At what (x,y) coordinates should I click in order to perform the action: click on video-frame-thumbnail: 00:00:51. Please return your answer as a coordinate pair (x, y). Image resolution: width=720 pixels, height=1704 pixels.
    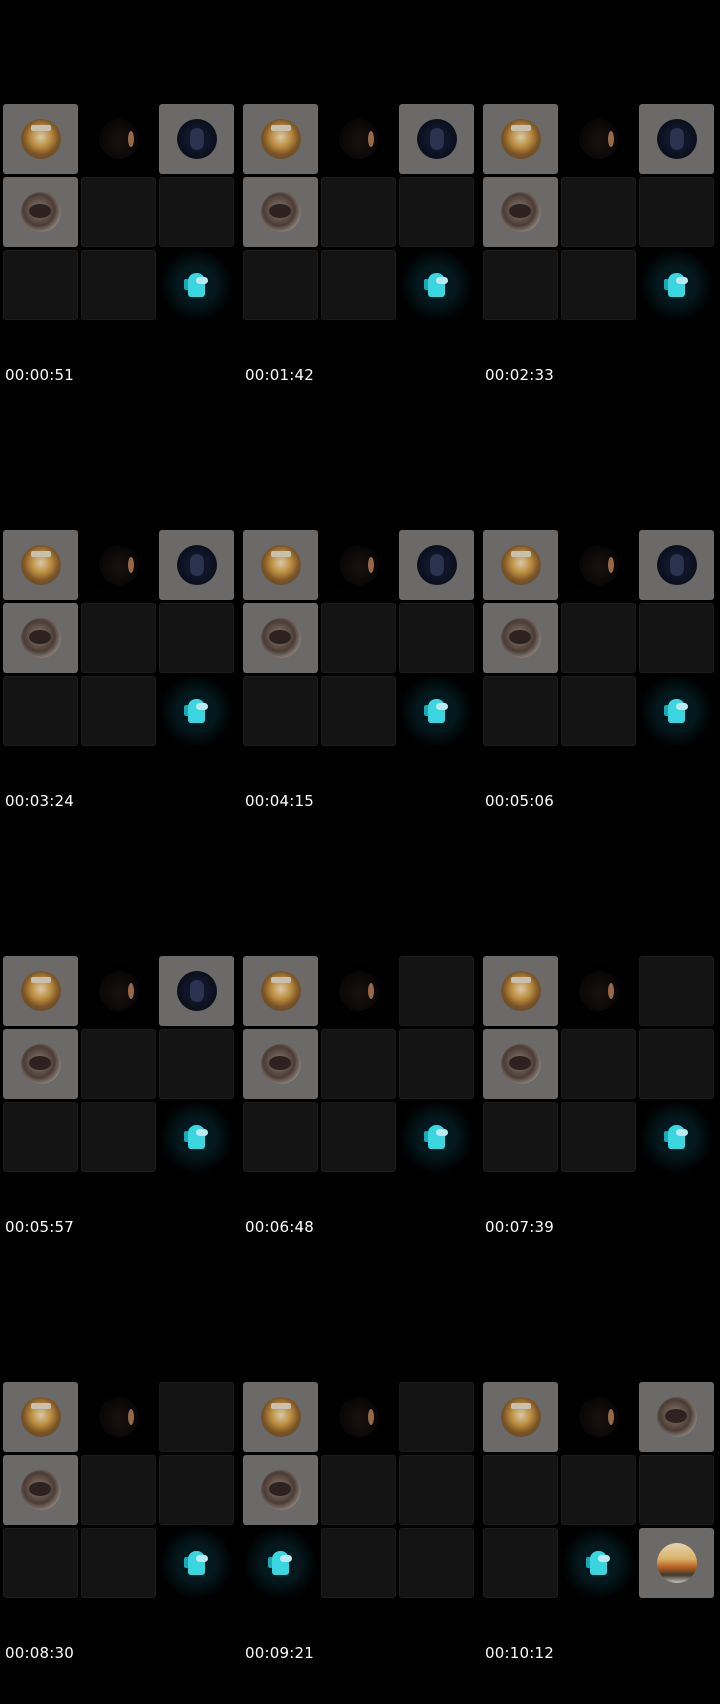
    Looking at the image, I should click on (120, 213).